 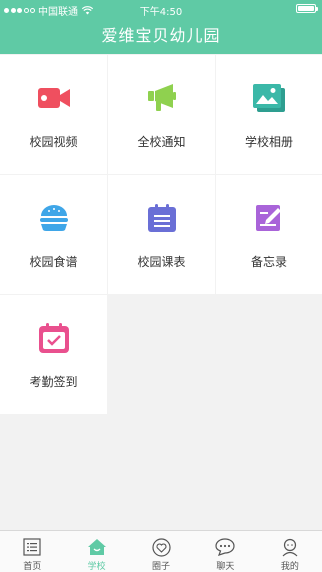 What do you see at coordinates (161, 142) in the screenshot?
I see `grid-item-label: 全校通知` at bounding box center [161, 142].